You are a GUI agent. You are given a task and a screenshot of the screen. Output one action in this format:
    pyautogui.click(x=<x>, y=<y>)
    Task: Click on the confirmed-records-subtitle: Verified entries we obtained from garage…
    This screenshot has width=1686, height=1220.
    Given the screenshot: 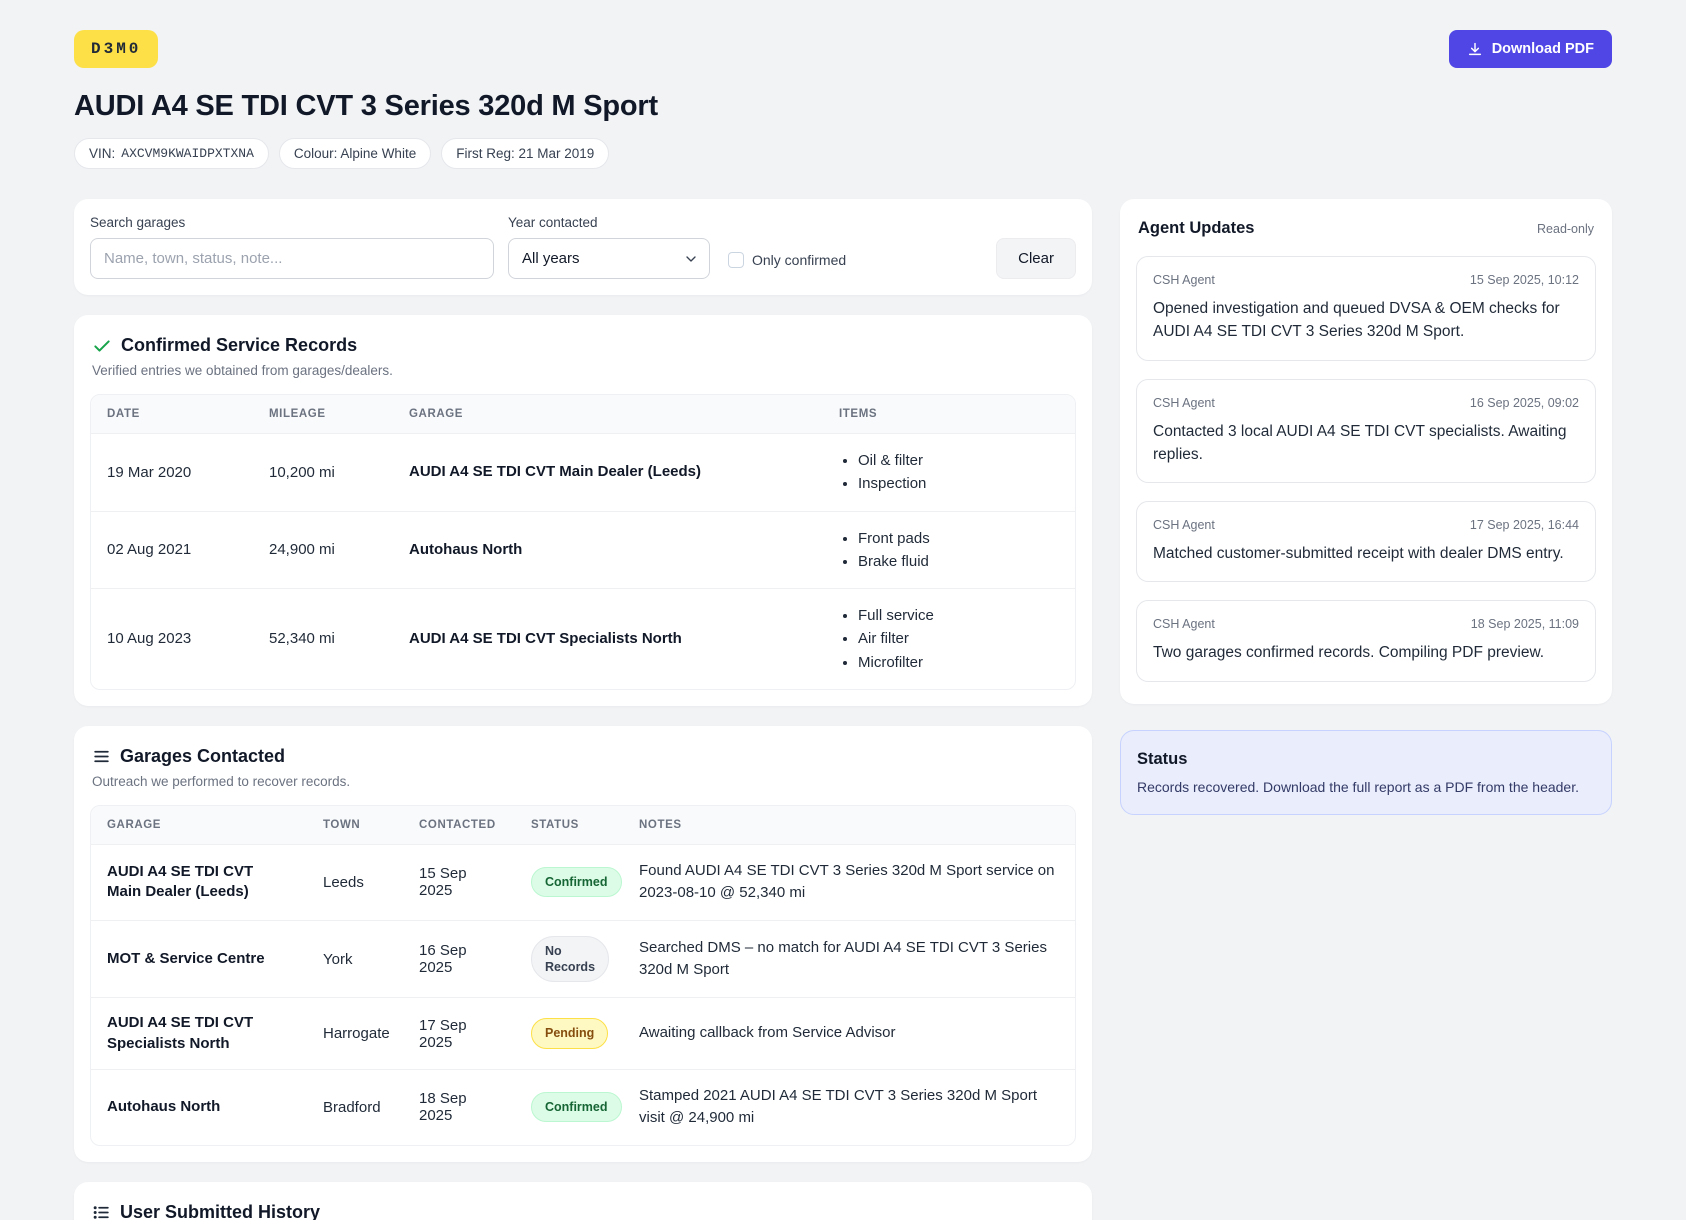 What is the action you would take?
    pyautogui.click(x=242, y=370)
    